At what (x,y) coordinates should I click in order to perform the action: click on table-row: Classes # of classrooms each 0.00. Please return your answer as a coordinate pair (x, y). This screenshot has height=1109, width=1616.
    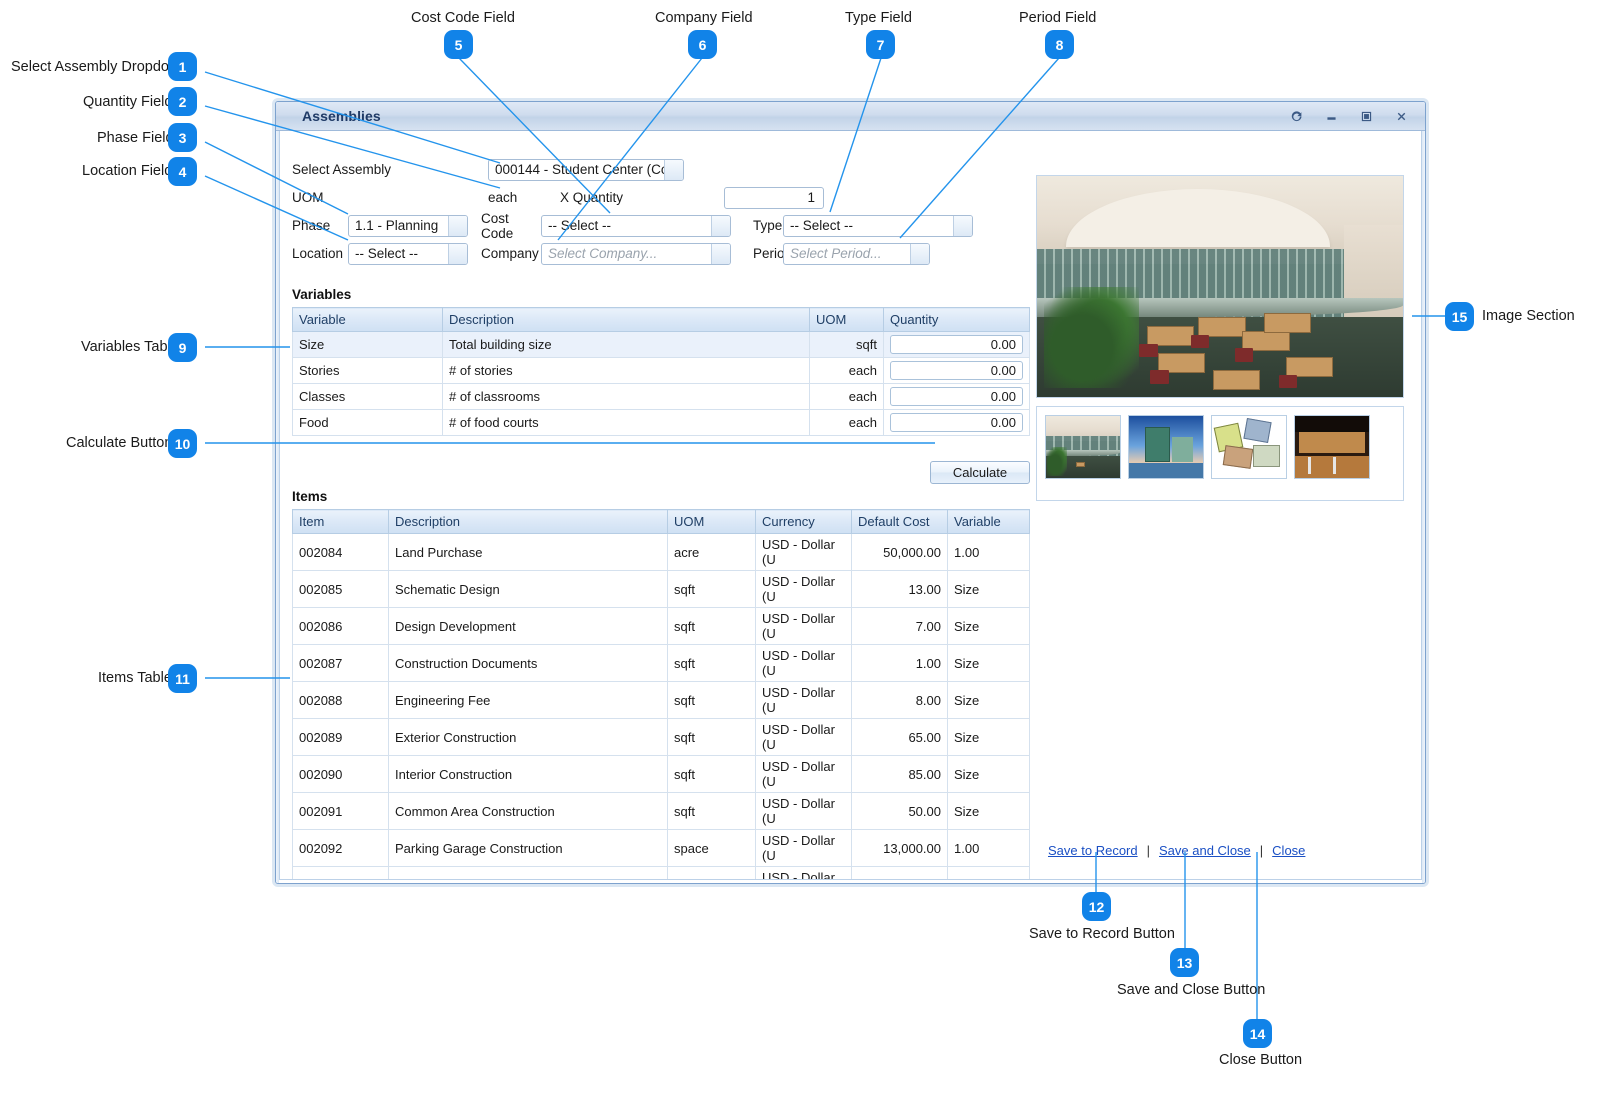
    Looking at the image, I should click on (661, 396).